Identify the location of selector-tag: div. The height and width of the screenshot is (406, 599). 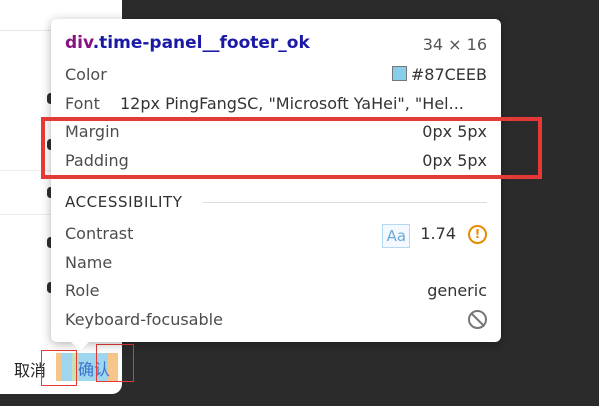
(79, 43).